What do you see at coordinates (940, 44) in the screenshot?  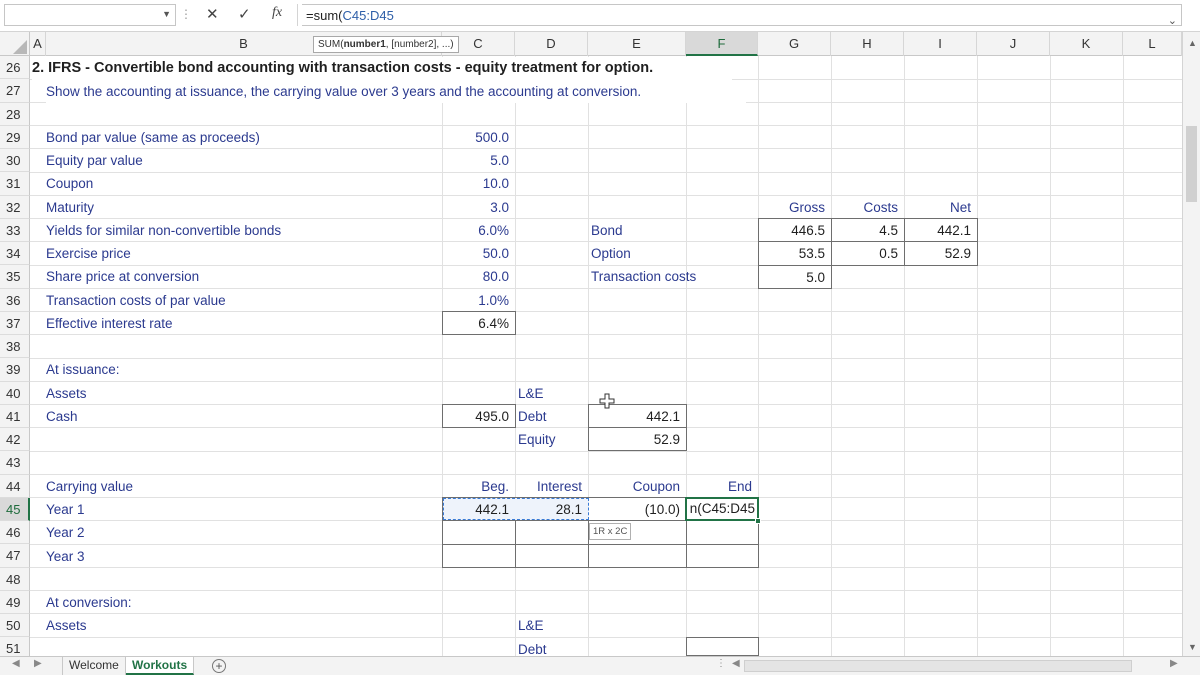 I see `column-header-I: I` at bounding box center [940, 44].